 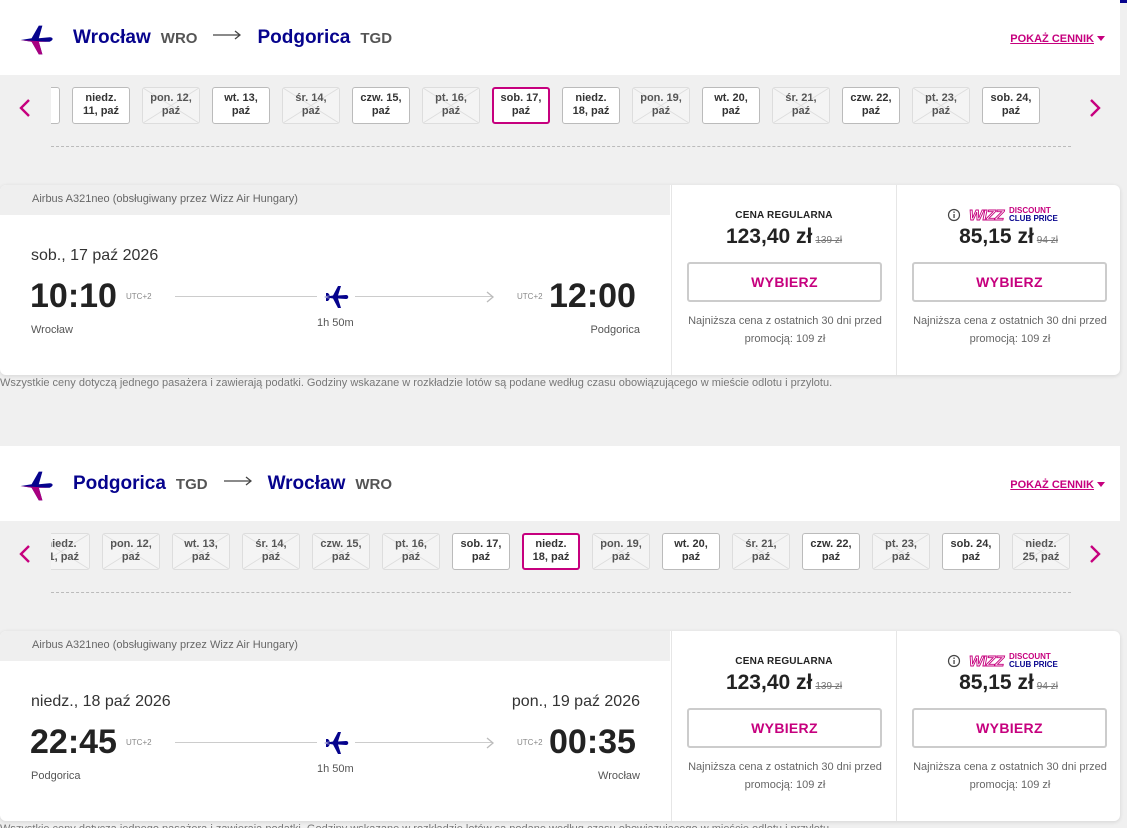 What do you see at coordinates (304, 37) in the screenshot?
I see `destination-city: Podgorica` at bounding box center [304, 37].